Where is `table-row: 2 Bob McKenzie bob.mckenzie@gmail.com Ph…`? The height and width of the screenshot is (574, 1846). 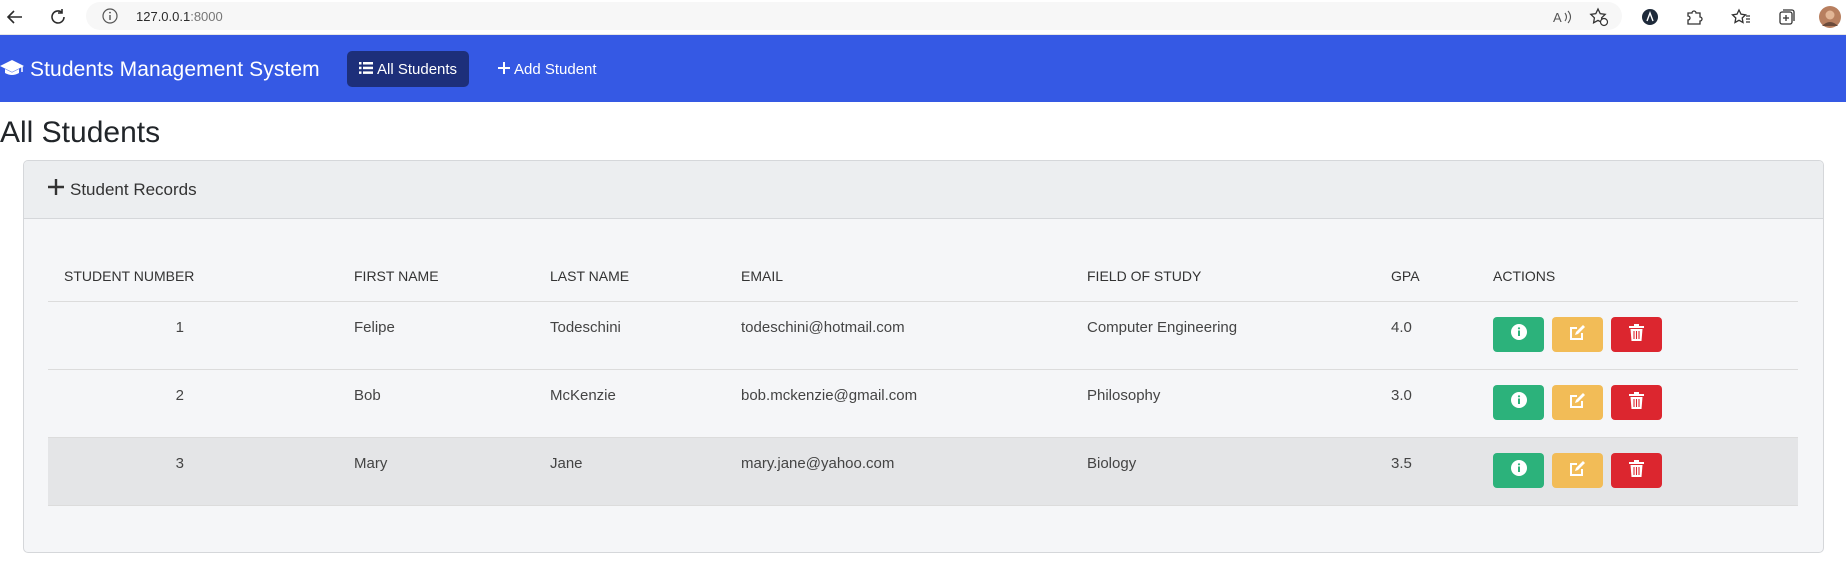 table-row: 2 Bob McKenzie bob.mckenzie@gmail.com Ph… is located at coordinates (923, 403).